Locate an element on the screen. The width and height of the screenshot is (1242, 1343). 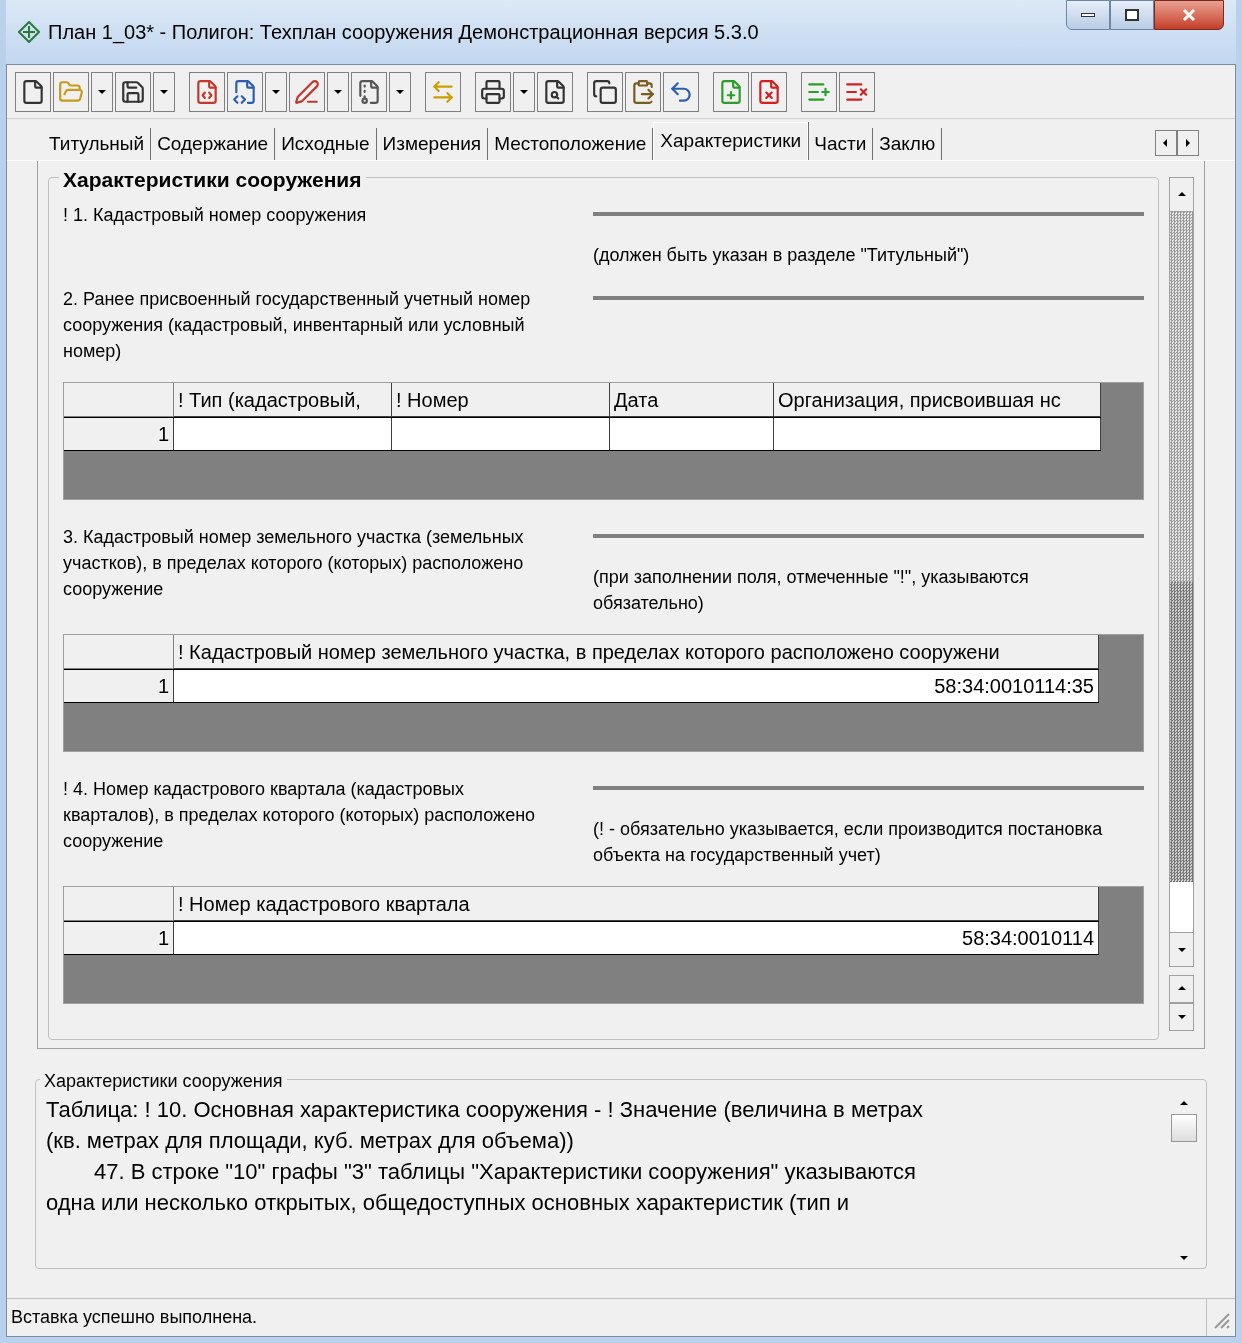
close-button is located at coordinates (1189, 15).